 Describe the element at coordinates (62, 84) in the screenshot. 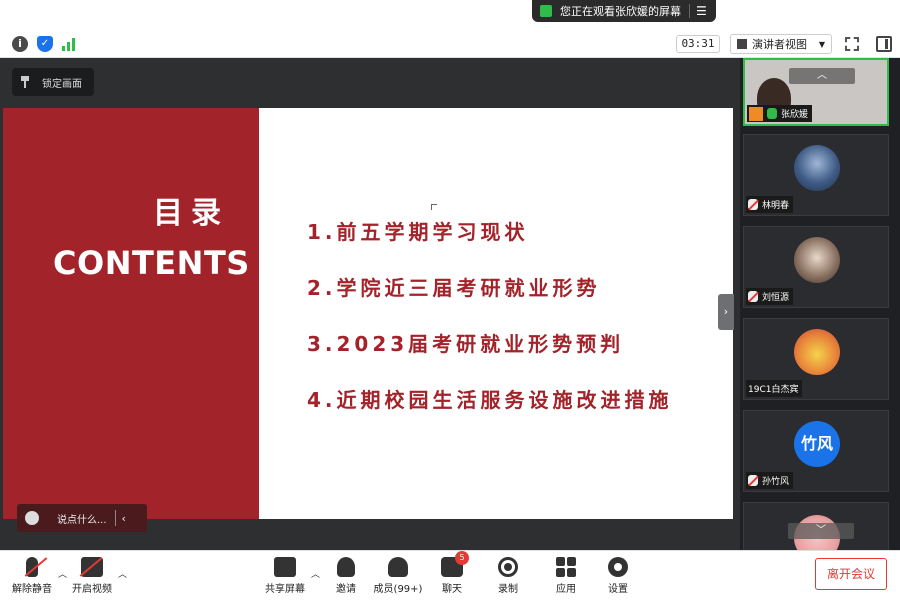

I see `lock-view-label: 锁定画面` at that location.